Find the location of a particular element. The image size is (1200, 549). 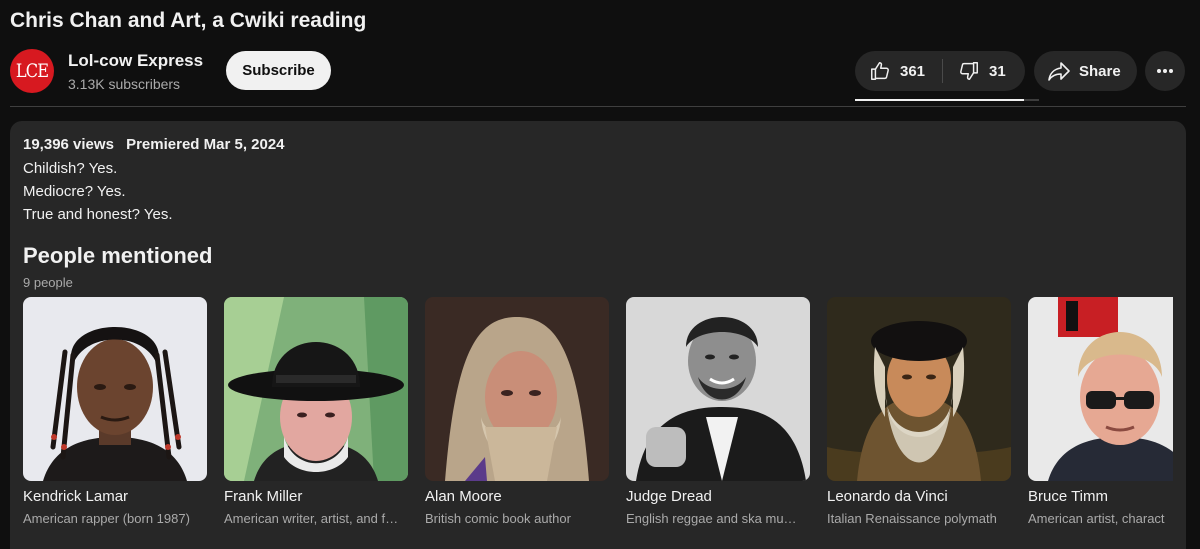

more-actions-button is located at coordinates (1165, 71).